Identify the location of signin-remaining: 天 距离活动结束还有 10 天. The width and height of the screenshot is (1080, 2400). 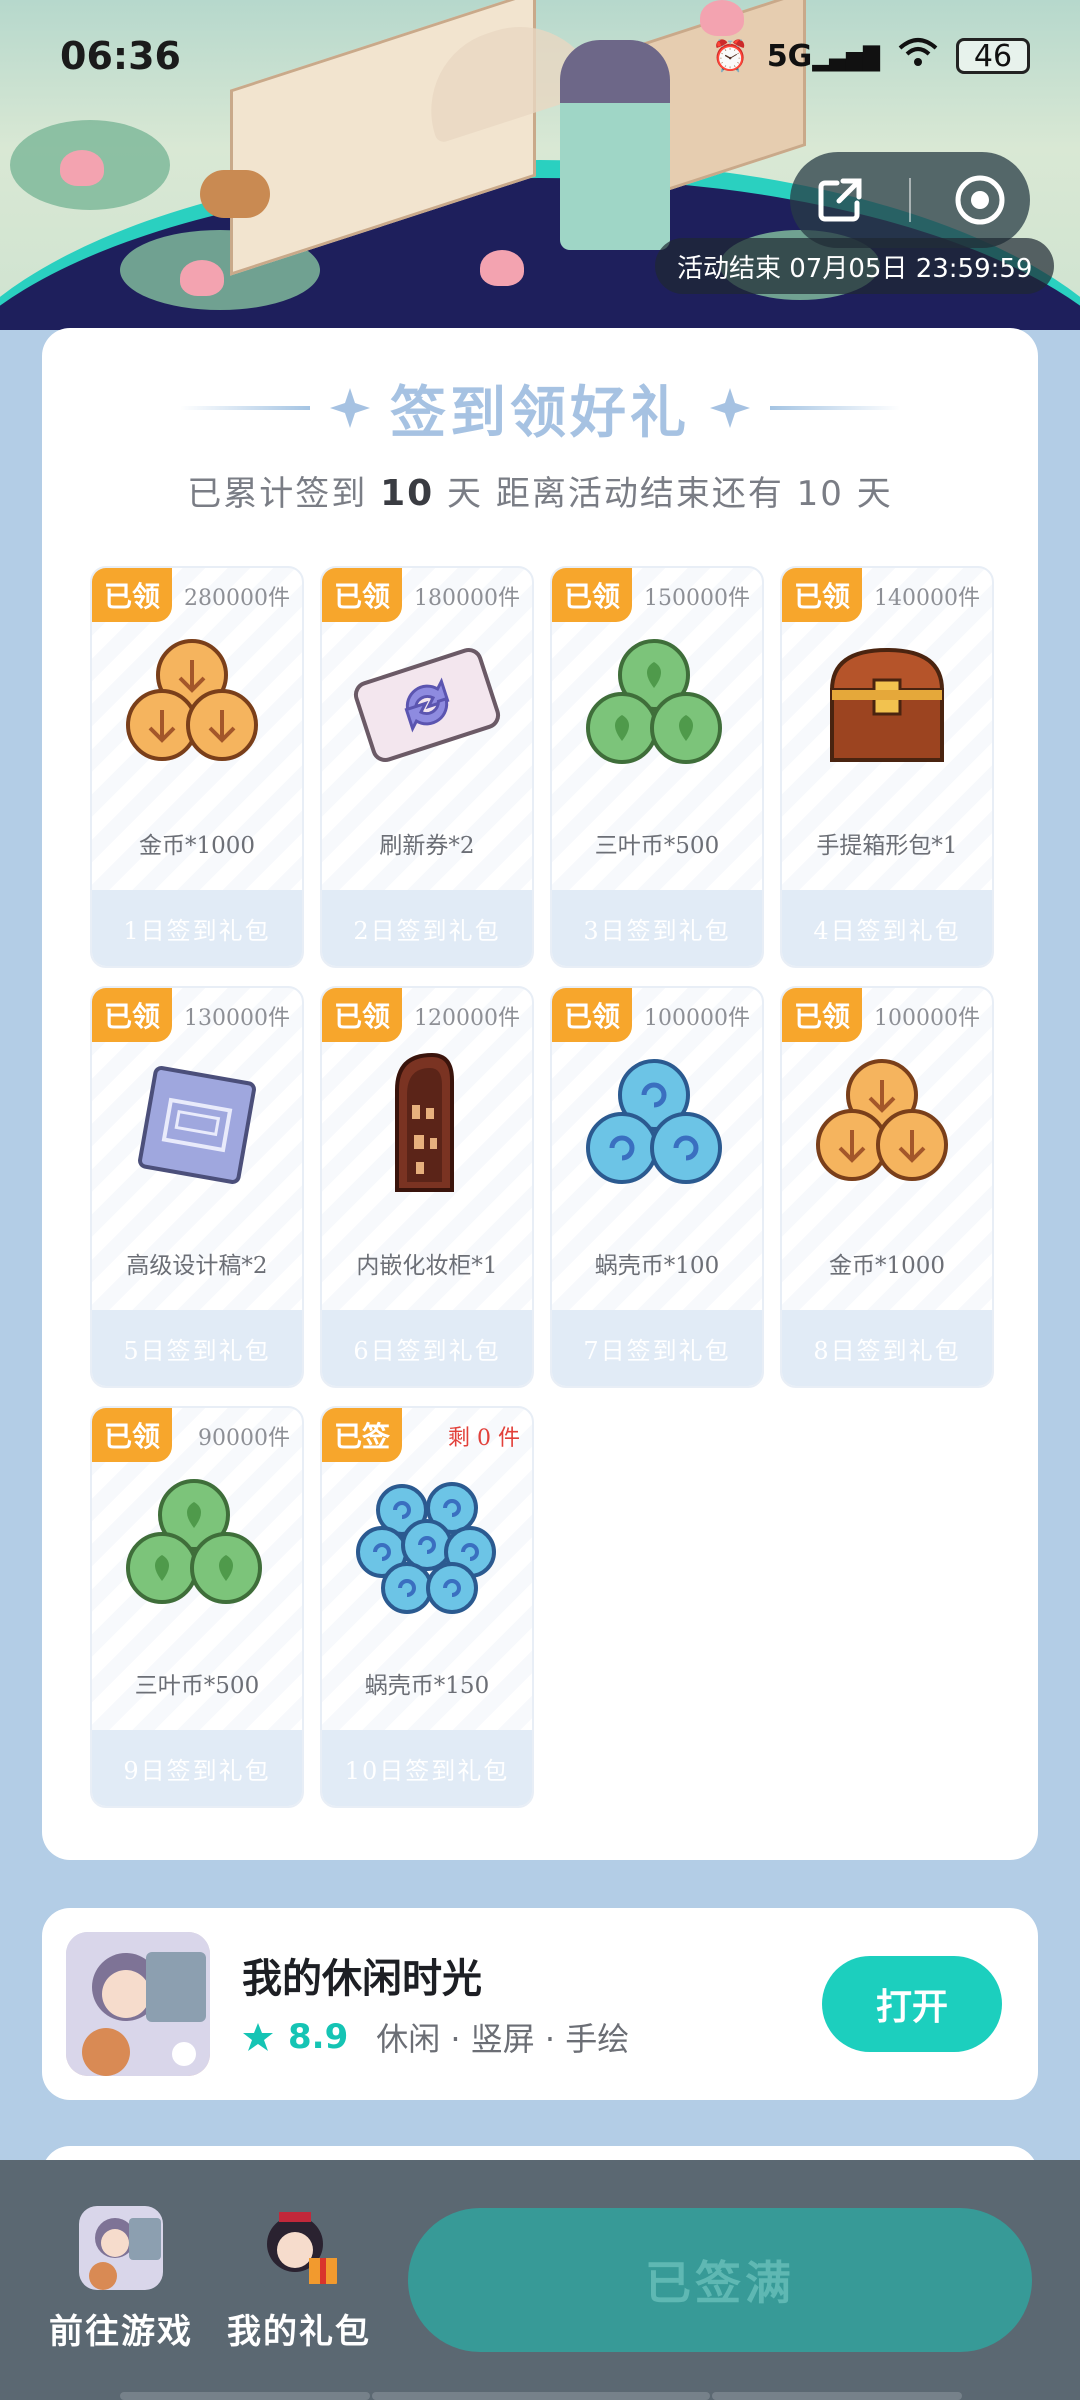
(670, 494).